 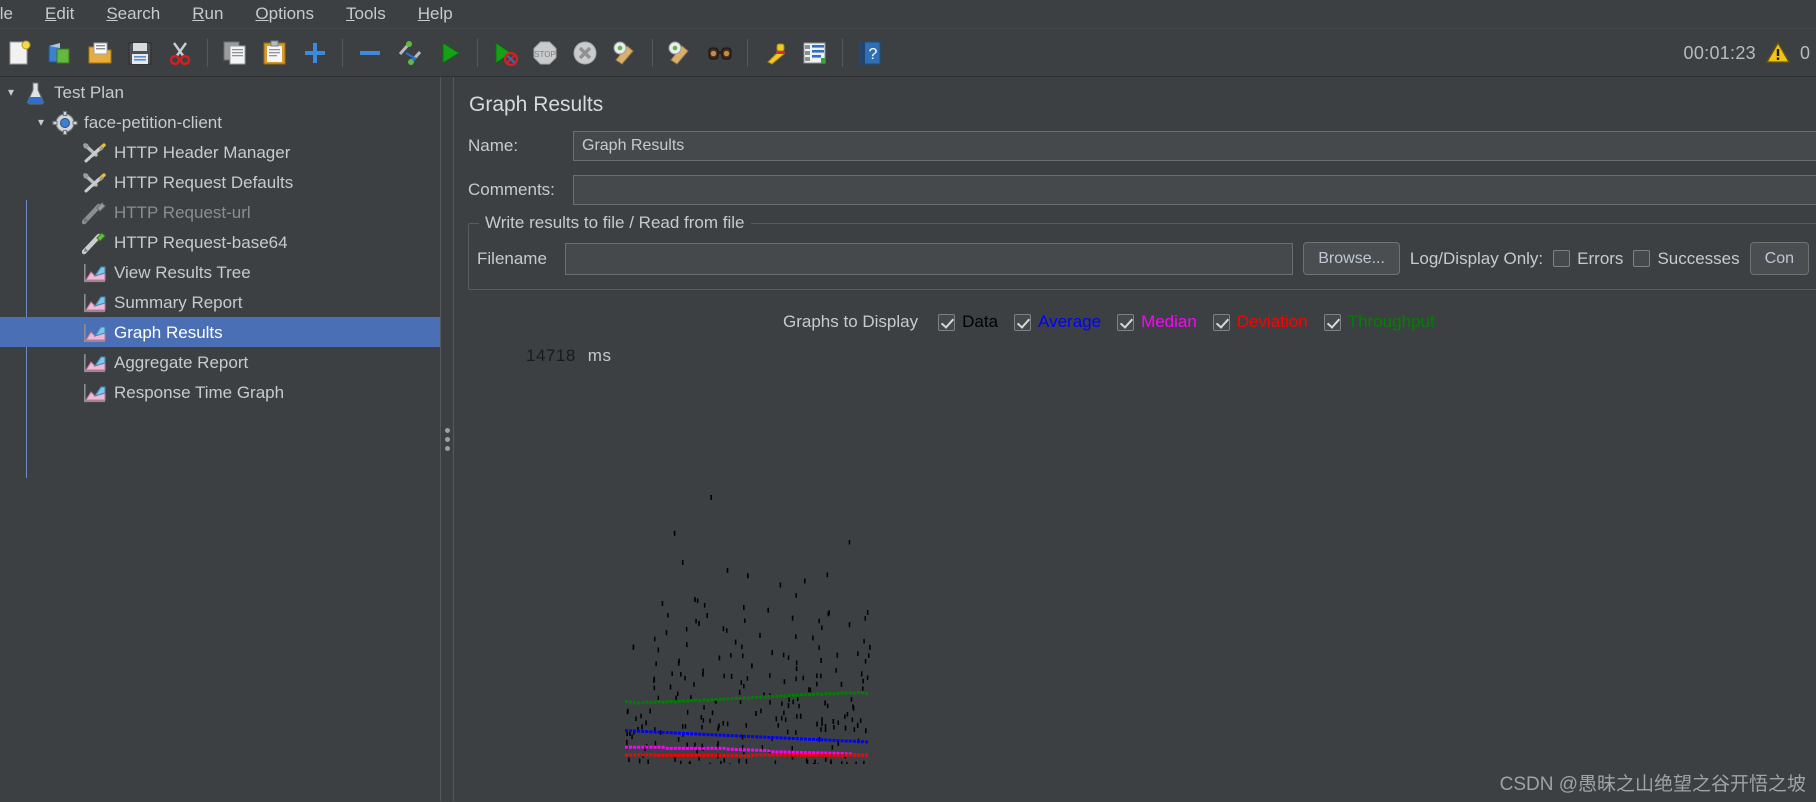 What do you see at coordinates (235, 53) in the screenshot?
I see `copy-icon` at bounding box center [235, 53].